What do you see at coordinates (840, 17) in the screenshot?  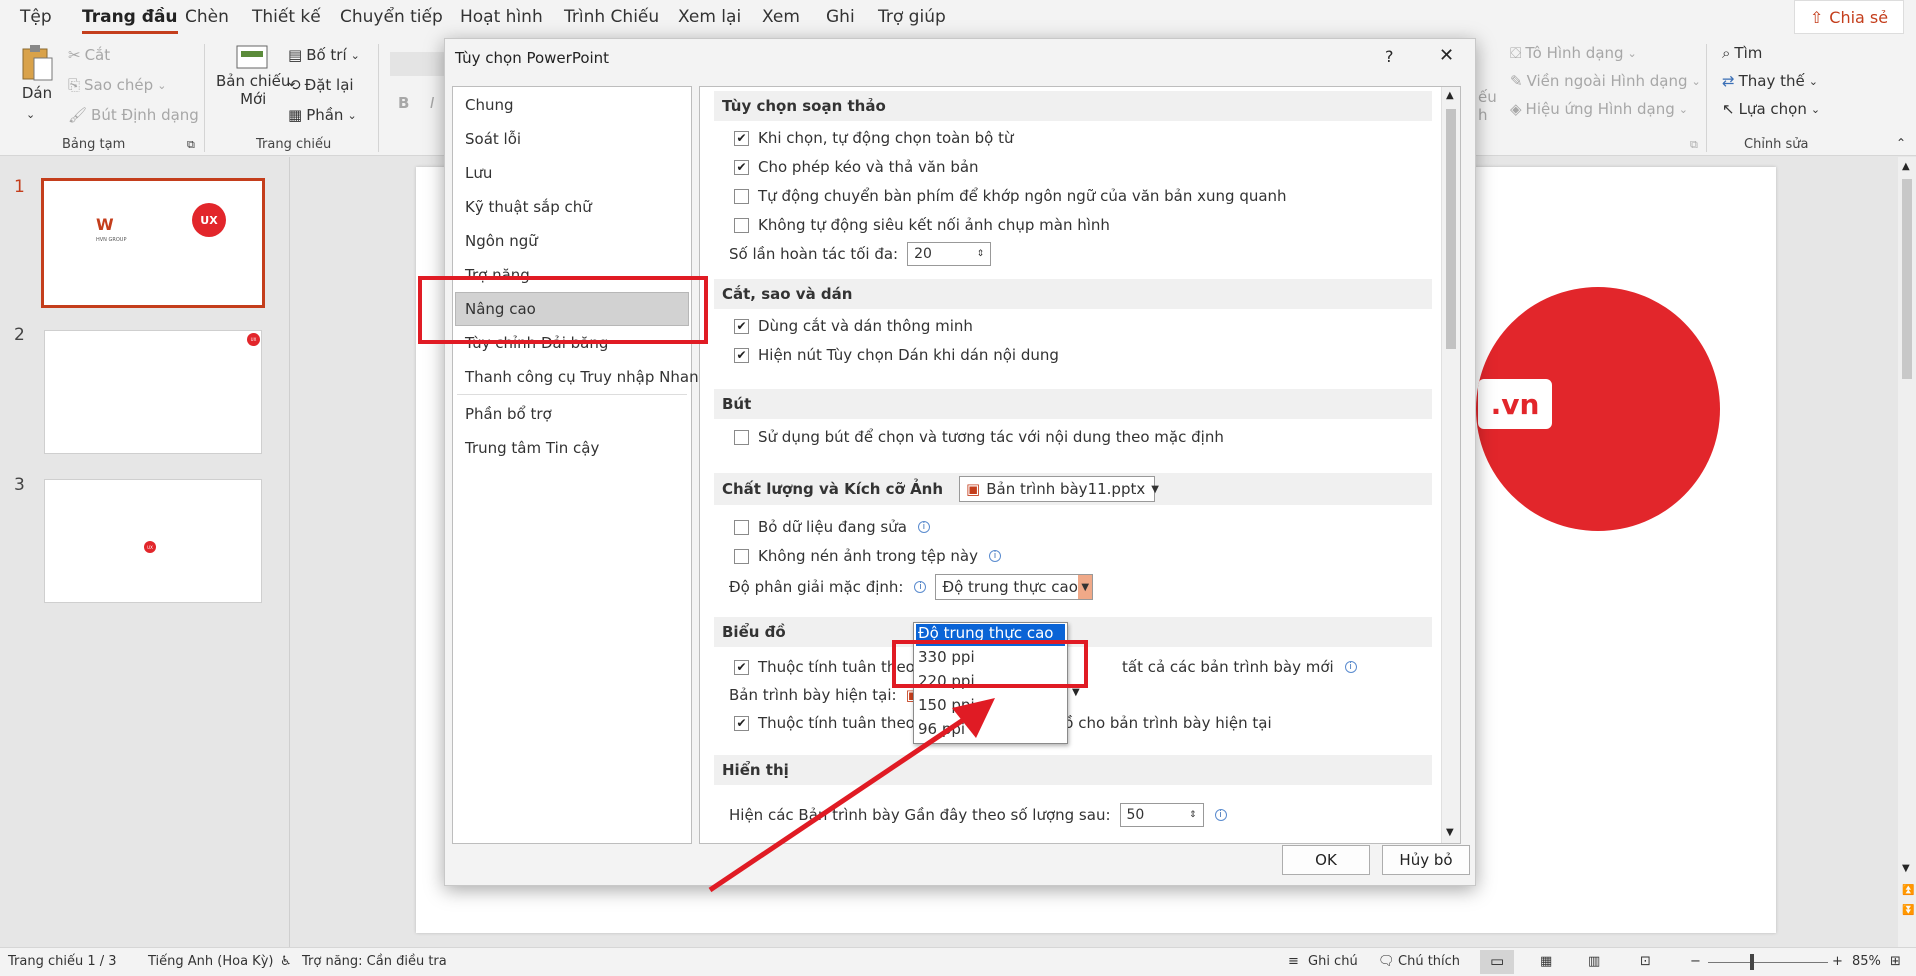 I see `menu-record: Ghi` at bounding box center [840, 17].